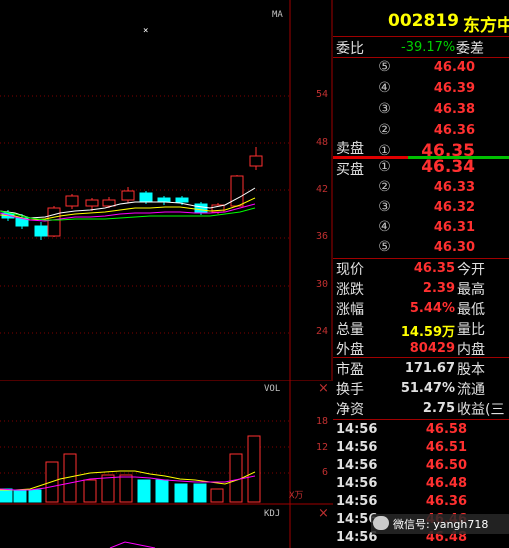 Image resolution: width=509 pixels, height=548 pixels. What do you see at coordinates (446, 429) in the screenshot?
I see `tick-price: 46.58` at bounding box center [446, 429].